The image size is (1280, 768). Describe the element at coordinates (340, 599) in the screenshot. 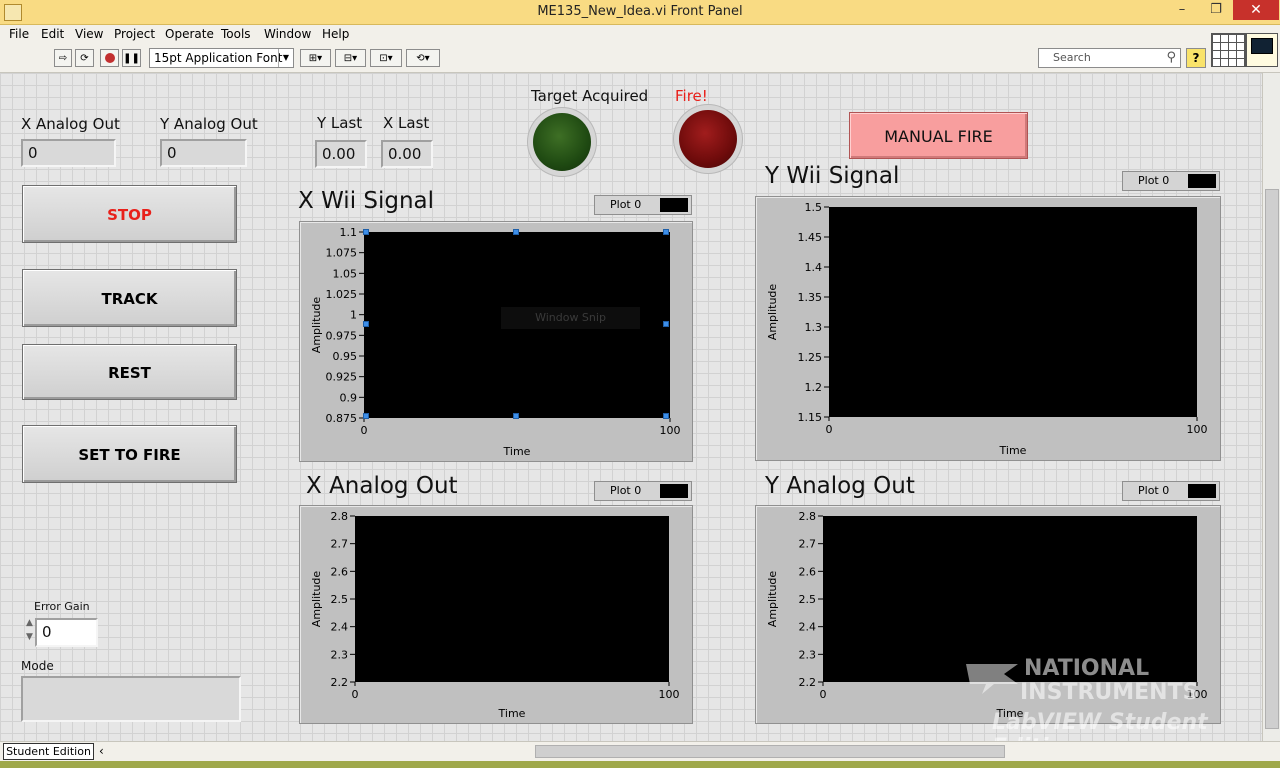

I see `y-tick-label: 2.5` at that location.